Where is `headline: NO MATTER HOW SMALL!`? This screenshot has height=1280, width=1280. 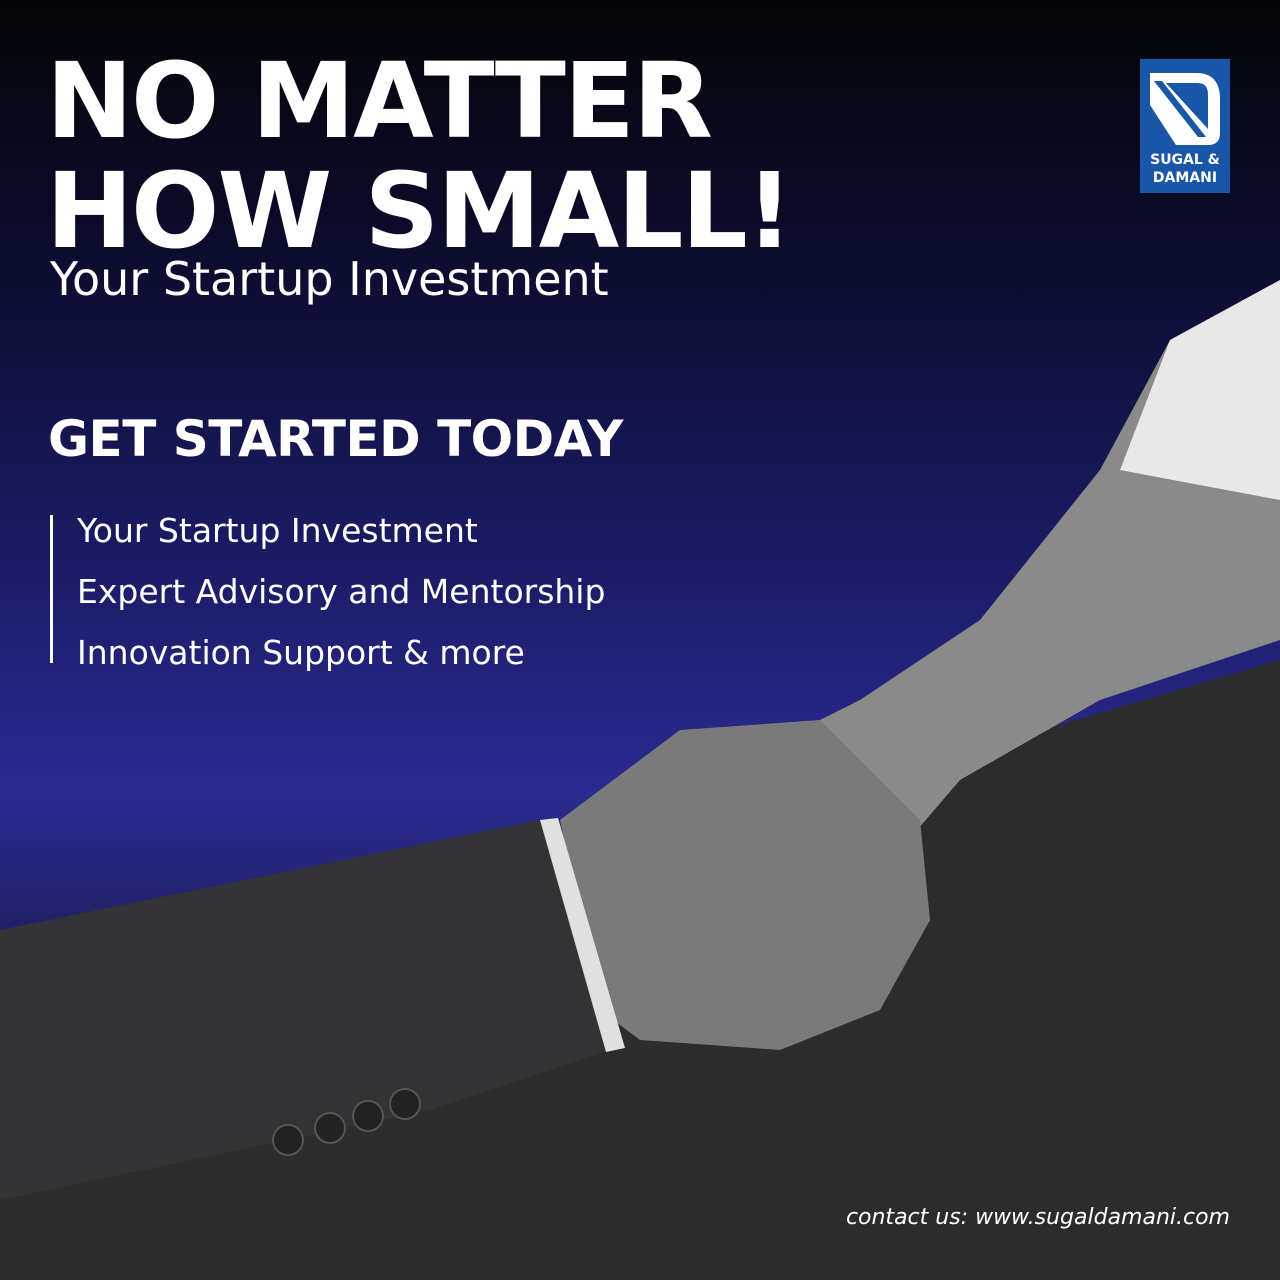 headline: NO MATTER HOW SMALL! is located at coordinates (419, 156).